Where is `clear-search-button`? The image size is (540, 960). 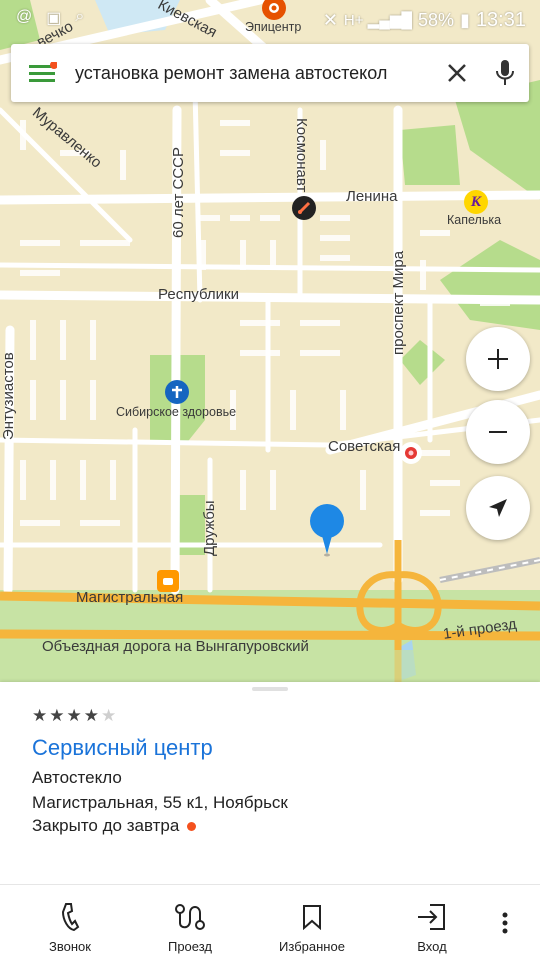 clear-search-button is located at coordinates (457, 73).